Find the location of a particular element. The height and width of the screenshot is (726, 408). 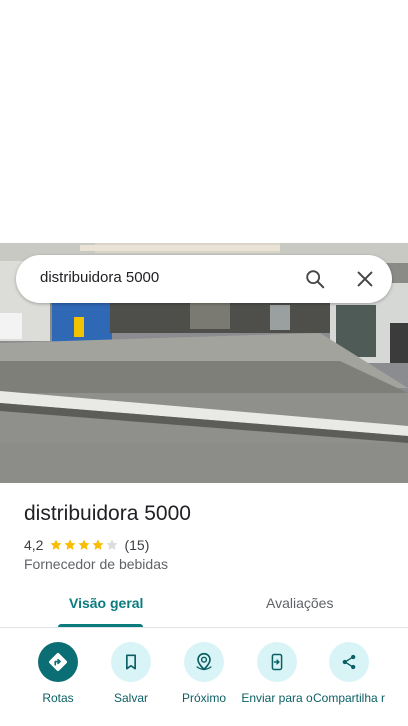

bookmark-icon is located at coordinates (131, 662).